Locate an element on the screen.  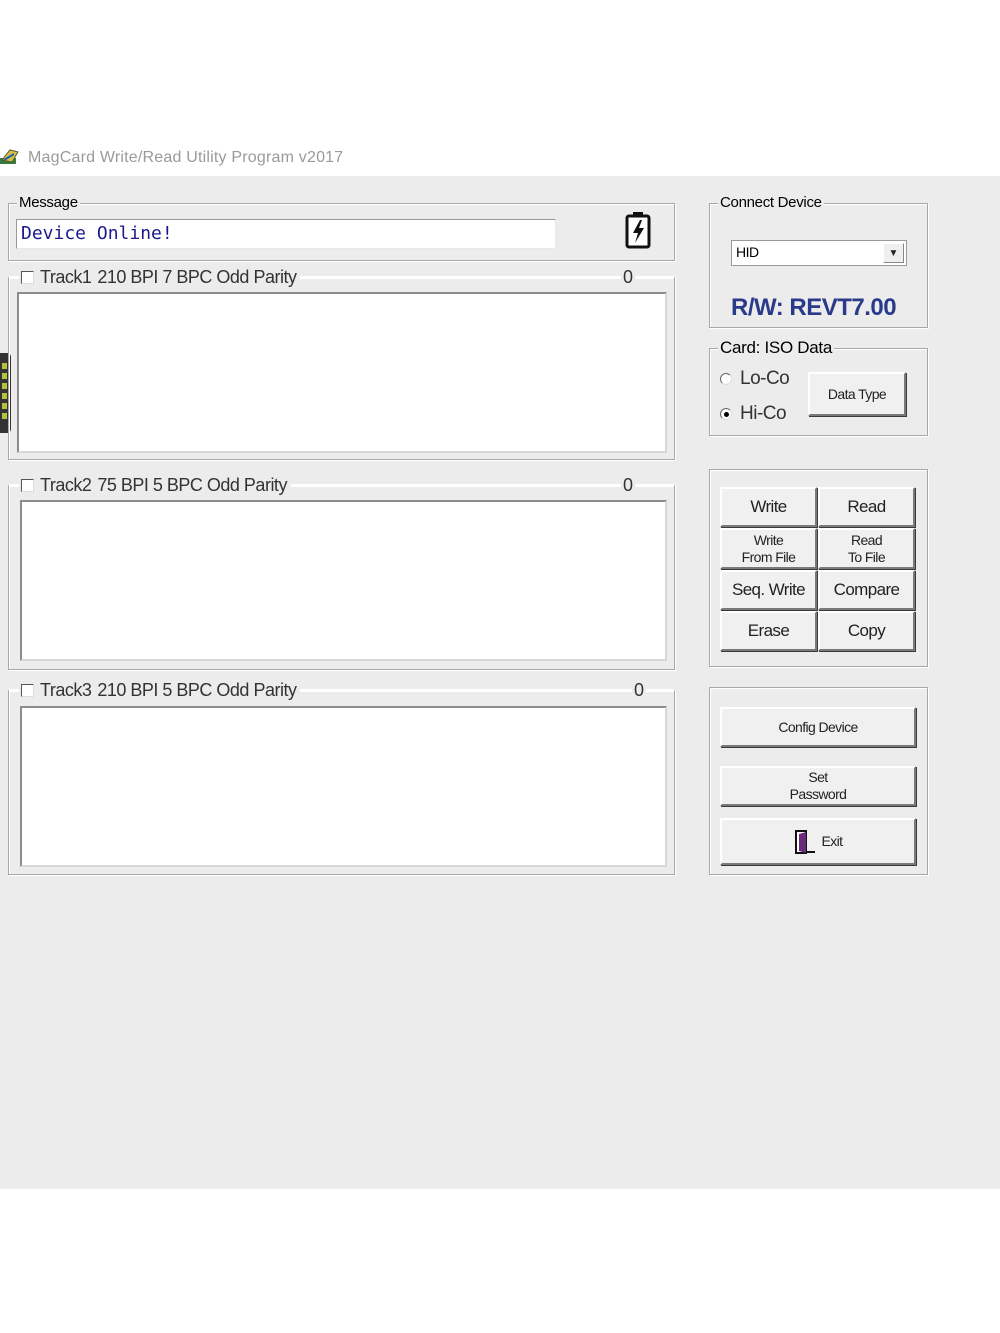
set-password-label: Set Password is located at coordinates (818, 785).